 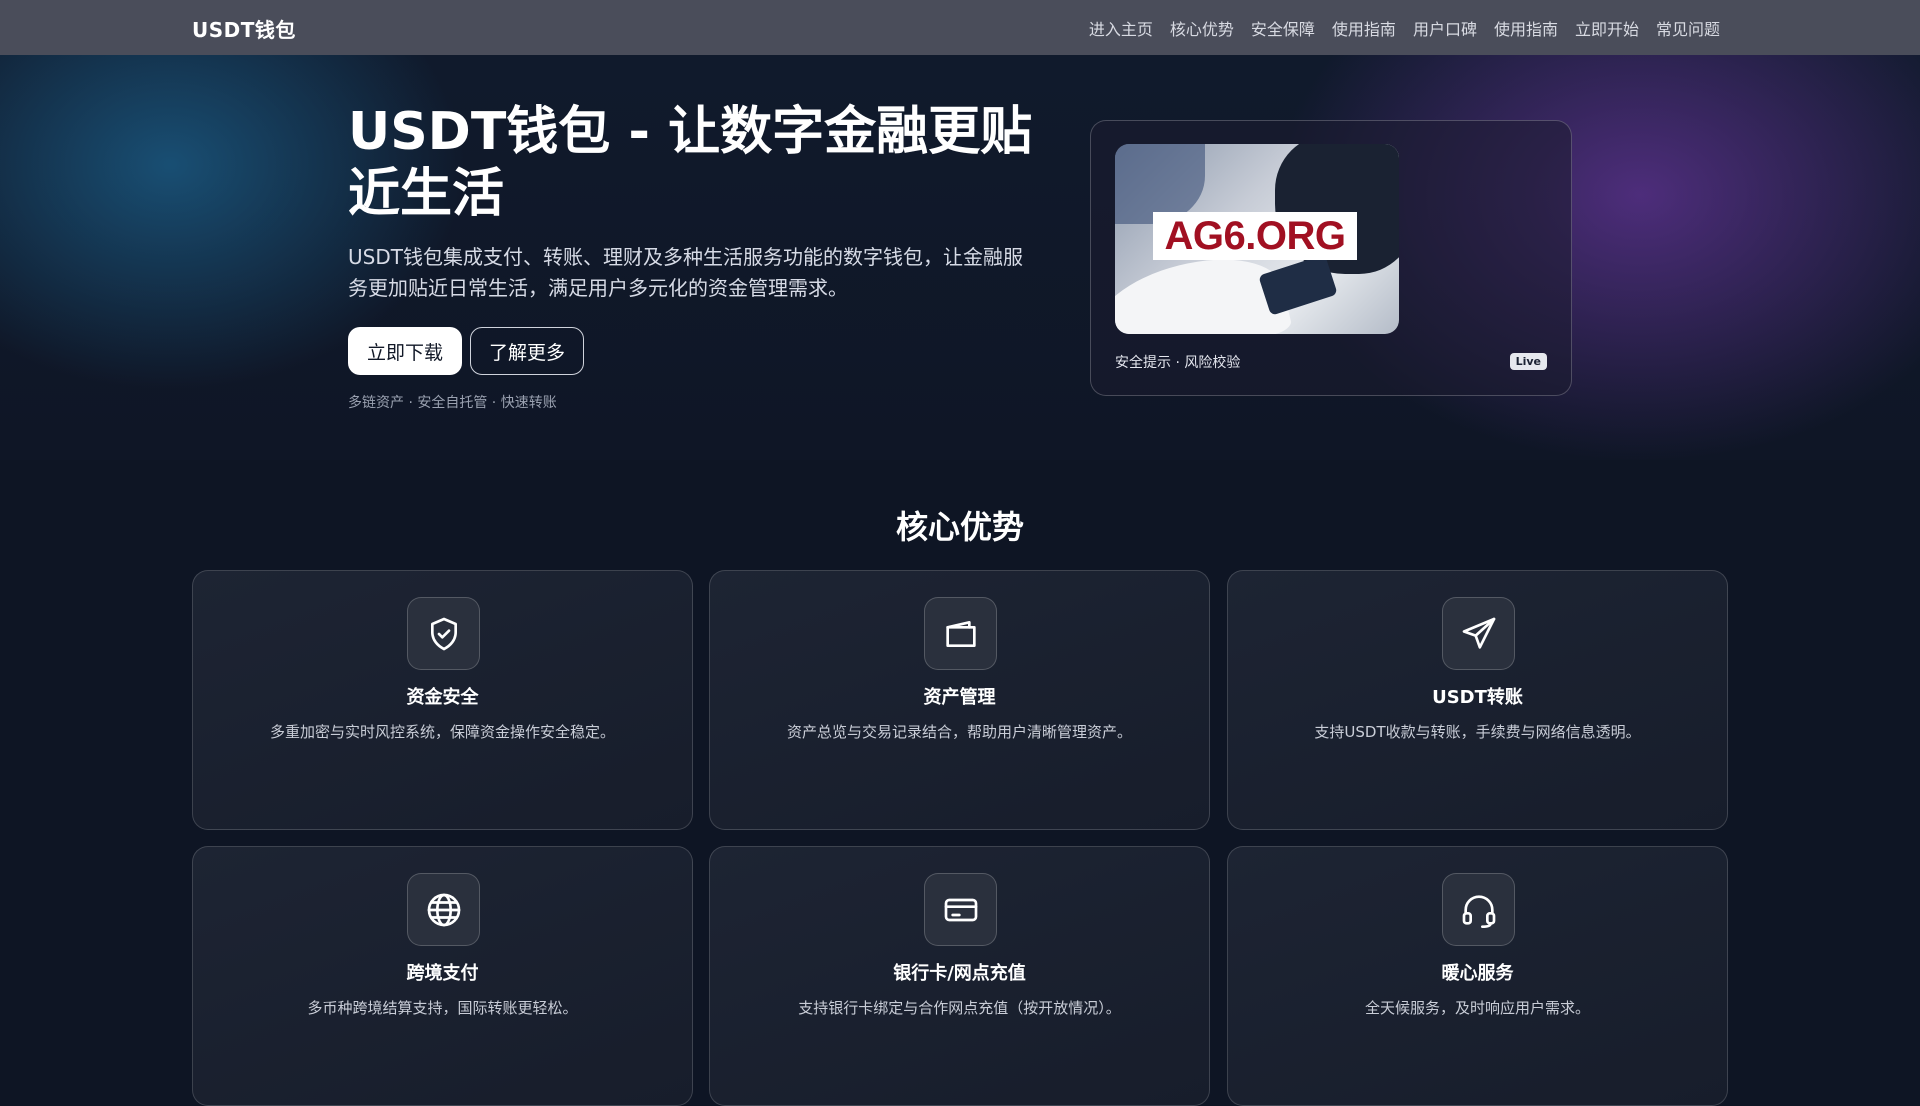 What do you see at coordinates (1477, 1008) in the screenshot?
I see `feature-desc: 全天候服务，及时响应用户需求。` at bounding box center [1477, 1008].